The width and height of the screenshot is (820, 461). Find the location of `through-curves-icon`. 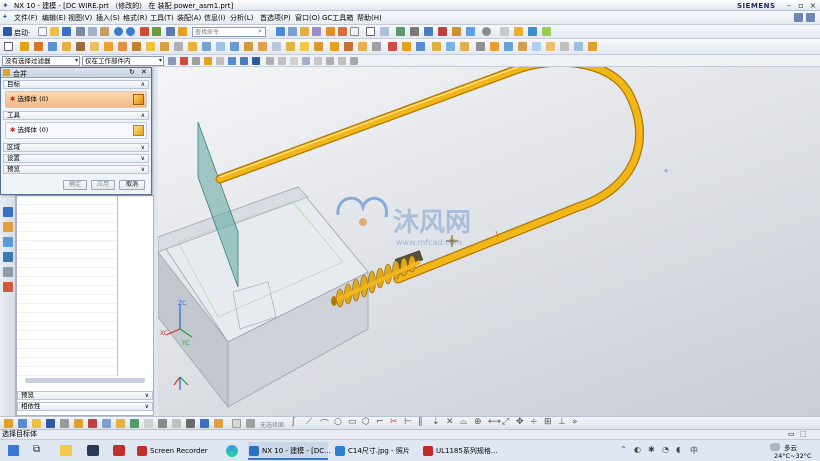

through-curves-icon is located at coordinates (334, 46).